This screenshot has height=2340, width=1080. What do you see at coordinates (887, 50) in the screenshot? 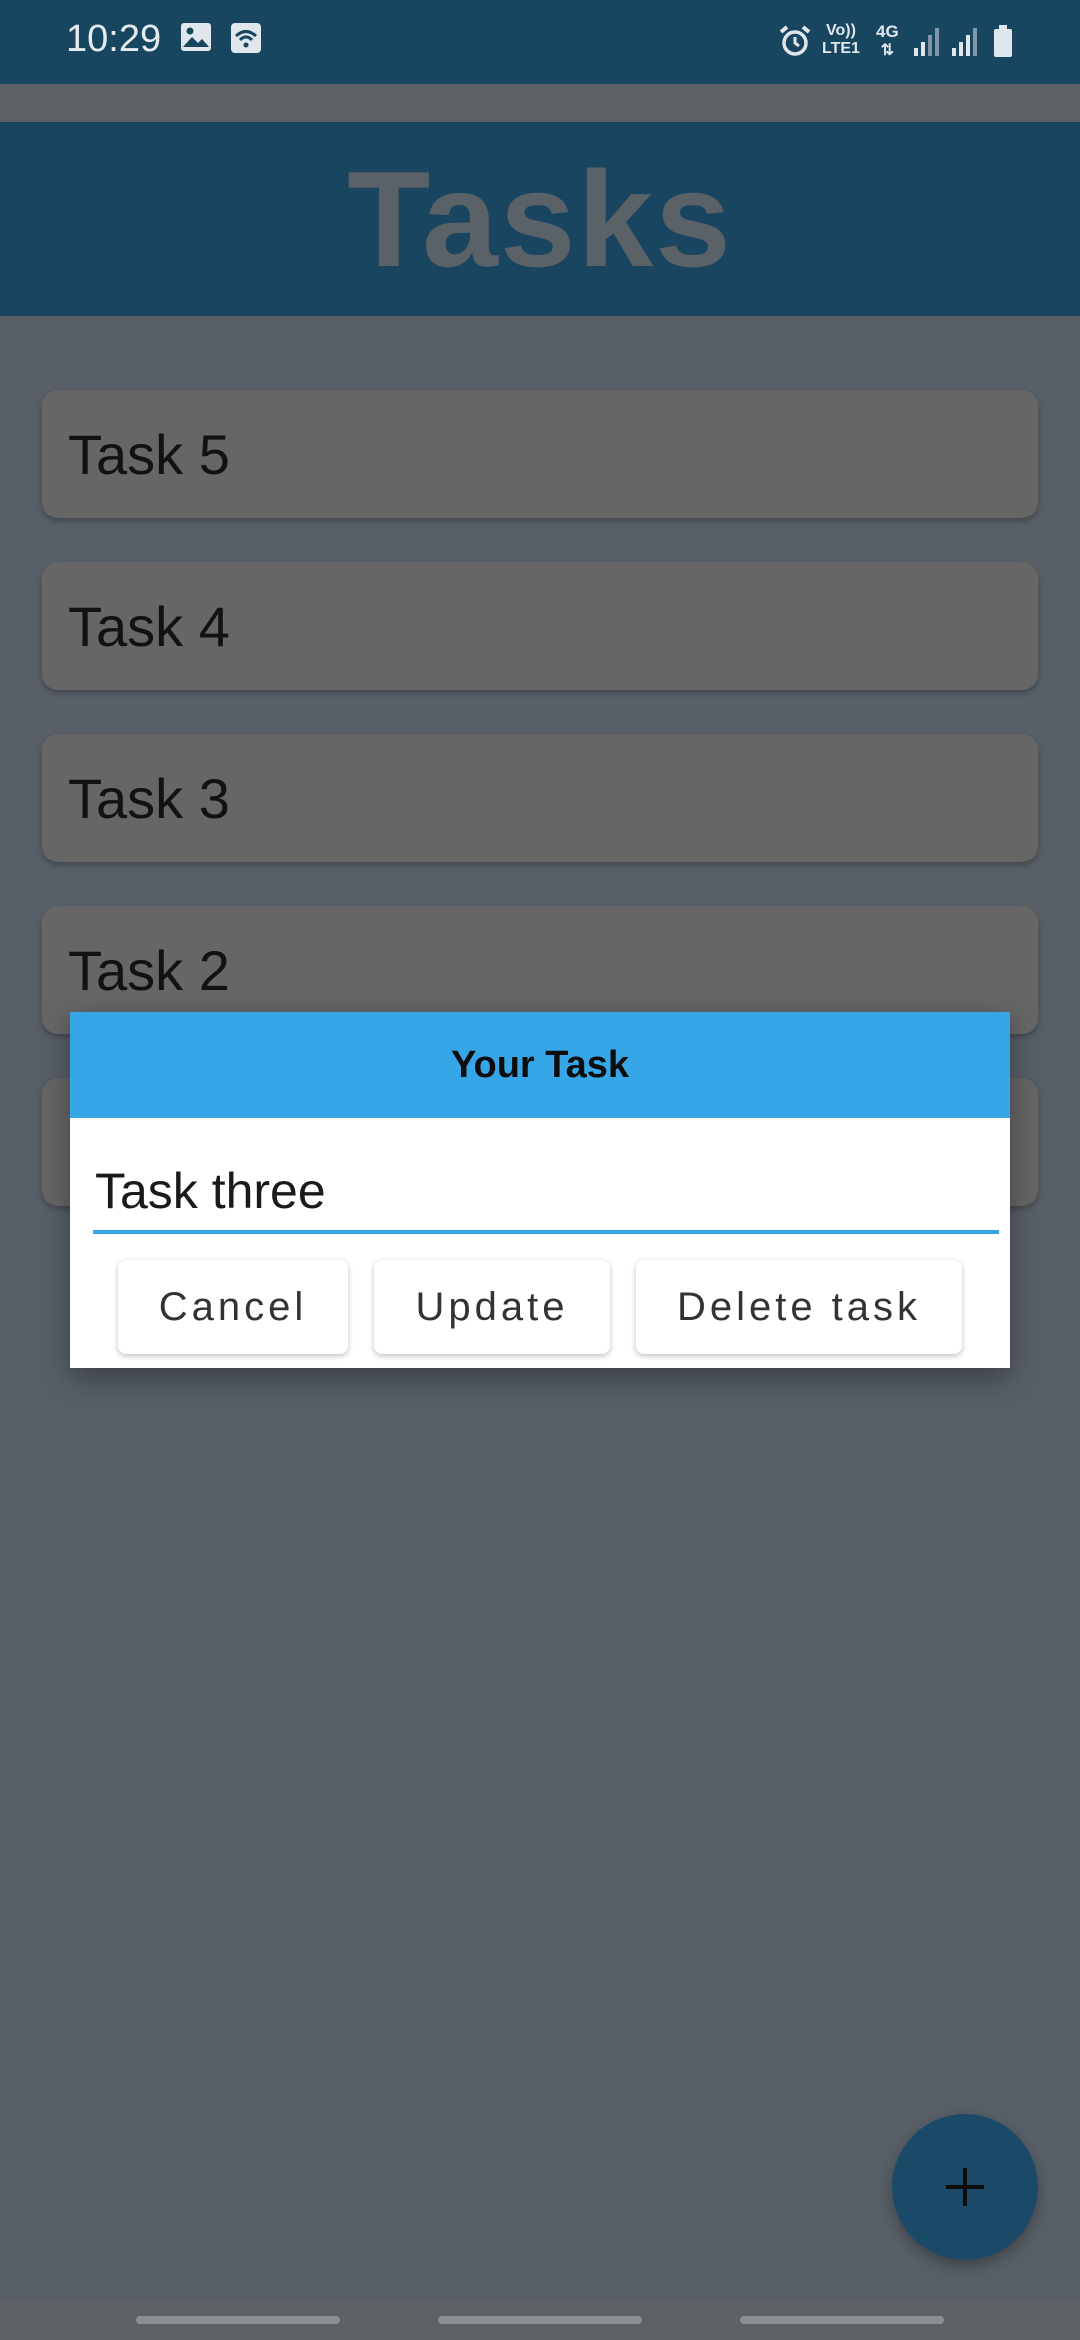
I see `data-arrows-icon: ⇅` at bounding box center [887, 50].